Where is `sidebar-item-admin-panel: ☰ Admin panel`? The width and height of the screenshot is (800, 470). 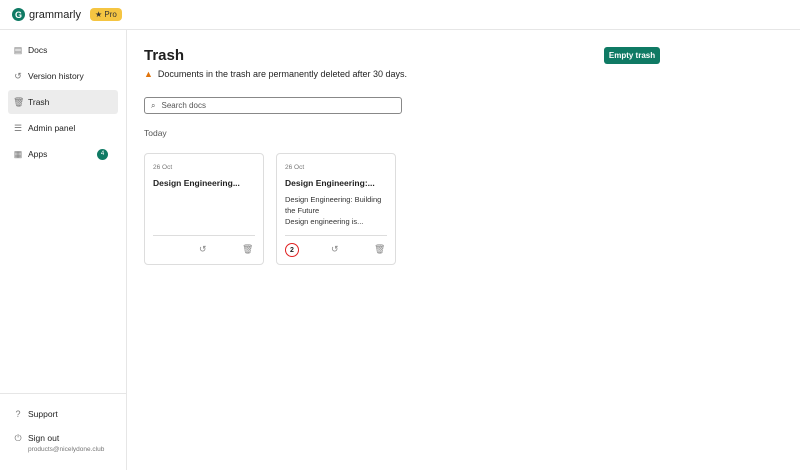 sidebar-item-admin-panel: ☰ Admin panel is located at coordinates (63, 128).